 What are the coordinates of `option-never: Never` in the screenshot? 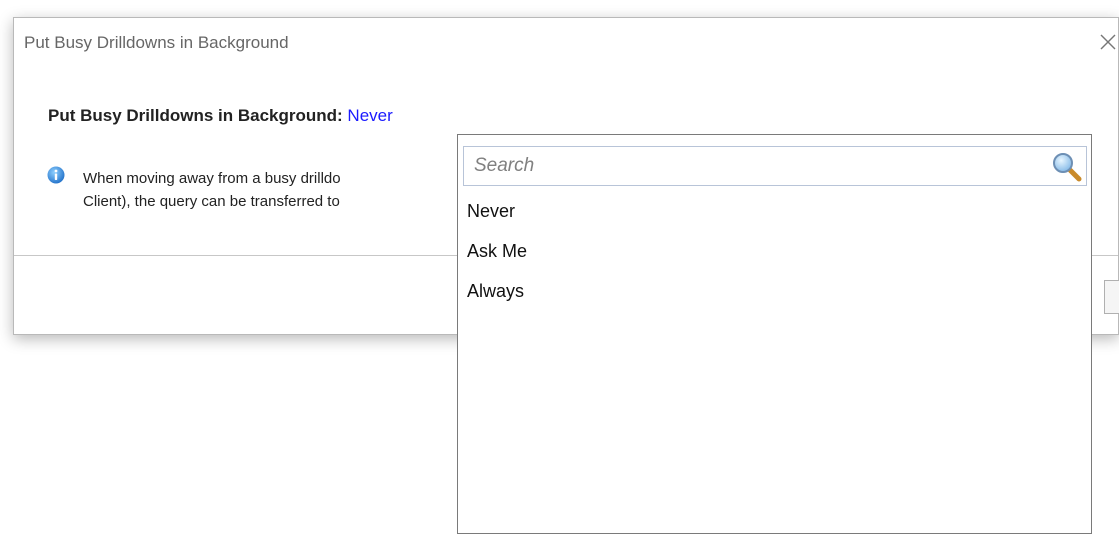 It's located at (497, 216).